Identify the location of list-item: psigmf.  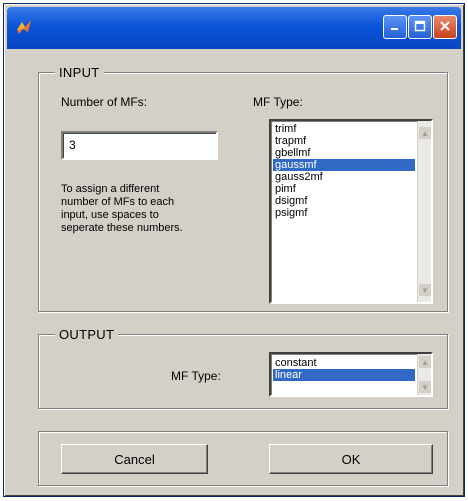
(344, 213).